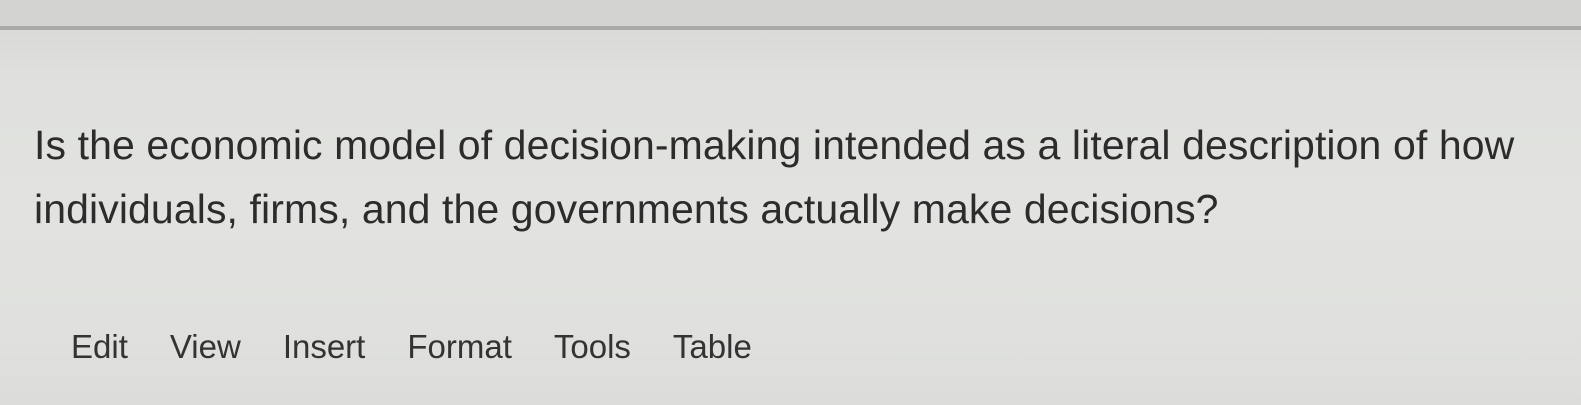 The width and height of the screenshot is (1581, 405). I want to click on editor-menubar: Edit View Insert Format Tools Table, so click(411, 347).